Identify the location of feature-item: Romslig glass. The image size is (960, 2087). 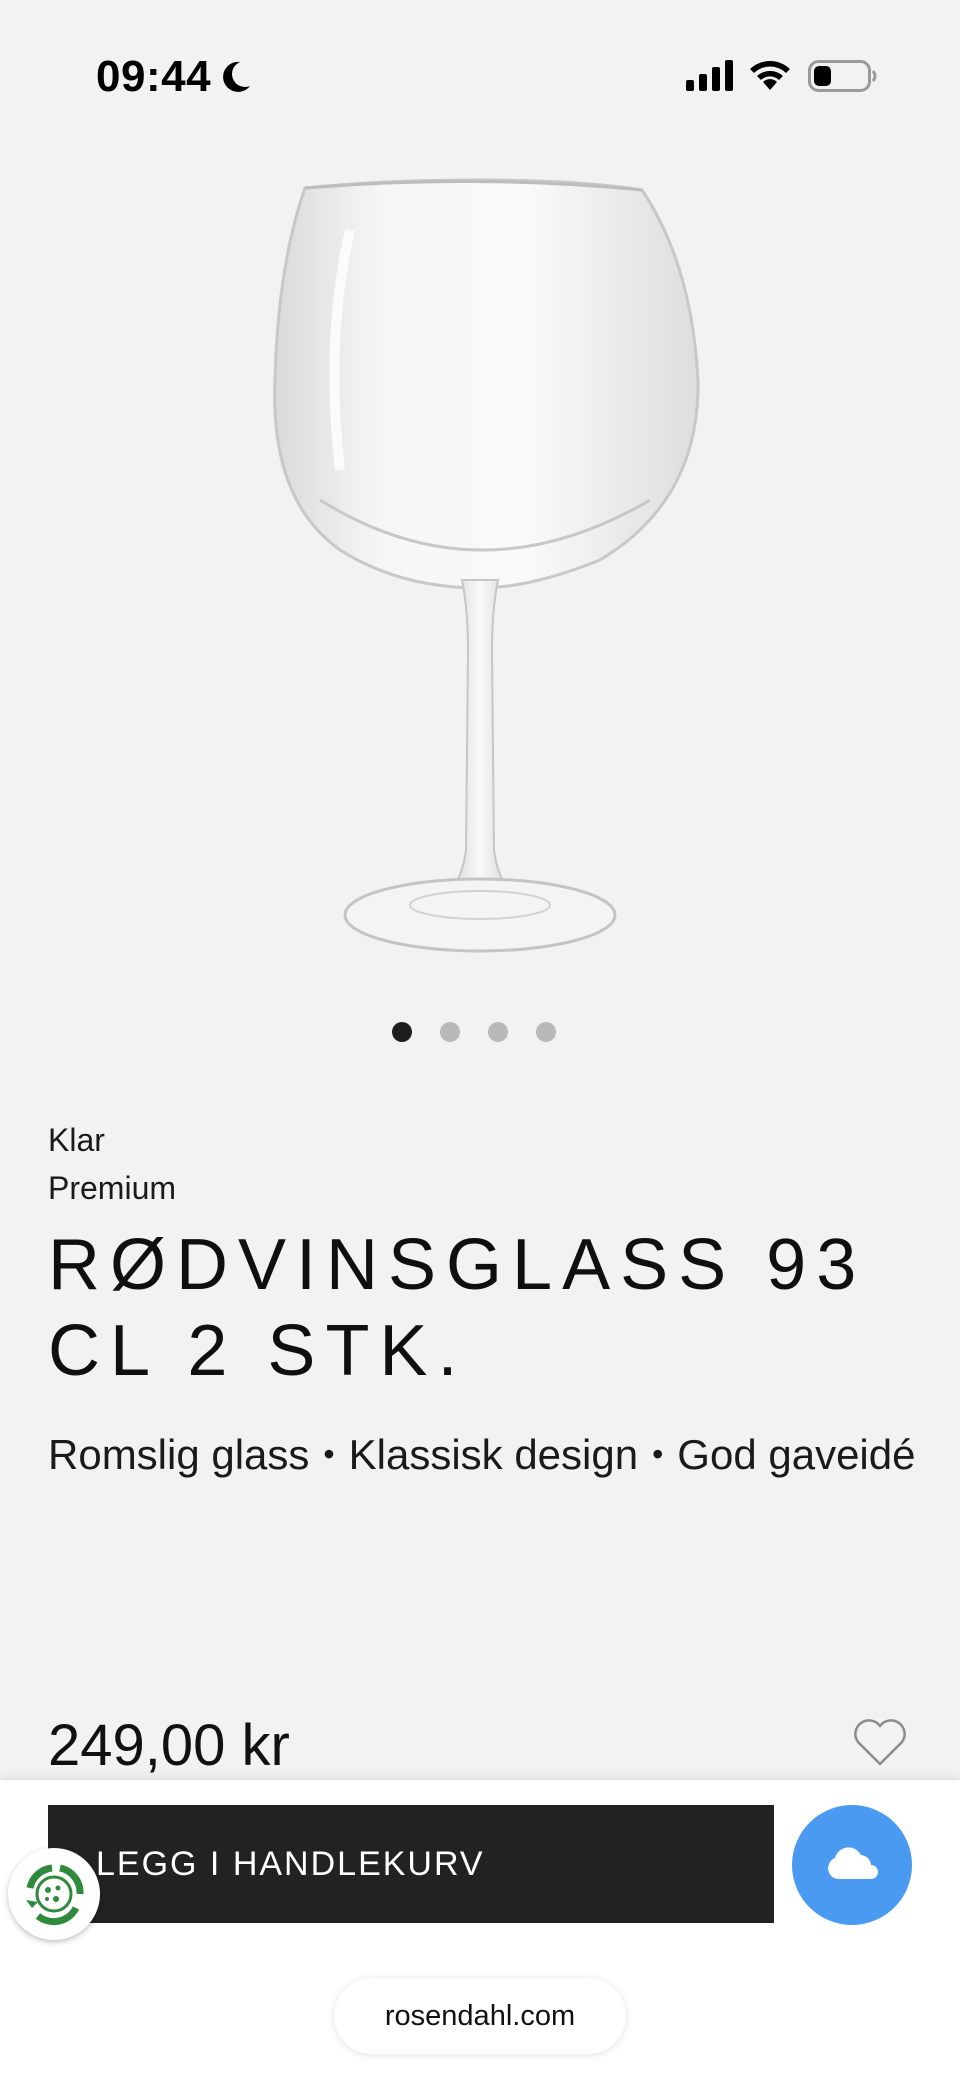
(179, 1454).